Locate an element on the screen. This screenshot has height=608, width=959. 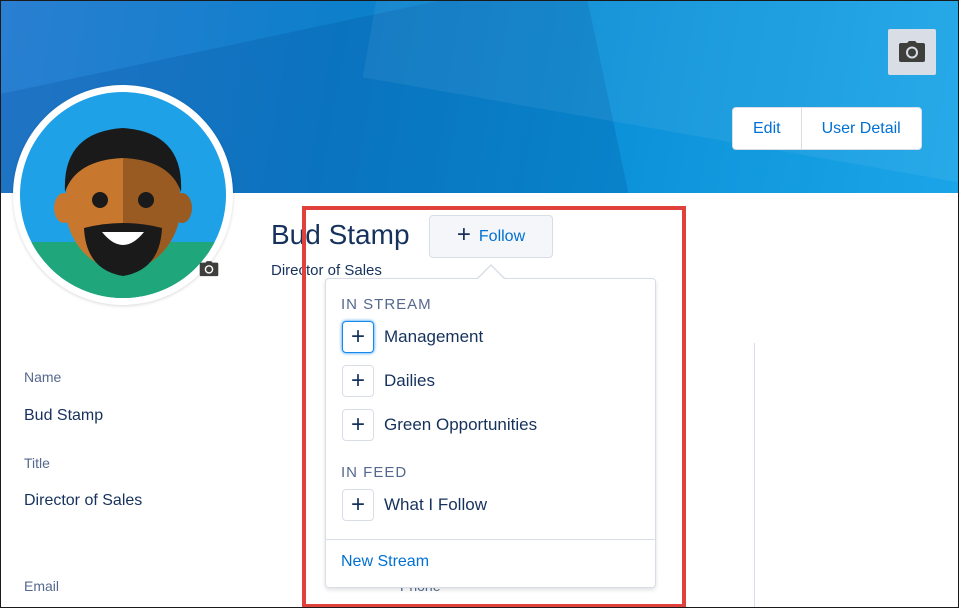
name-label: Name is located at coordinates (43, 377).